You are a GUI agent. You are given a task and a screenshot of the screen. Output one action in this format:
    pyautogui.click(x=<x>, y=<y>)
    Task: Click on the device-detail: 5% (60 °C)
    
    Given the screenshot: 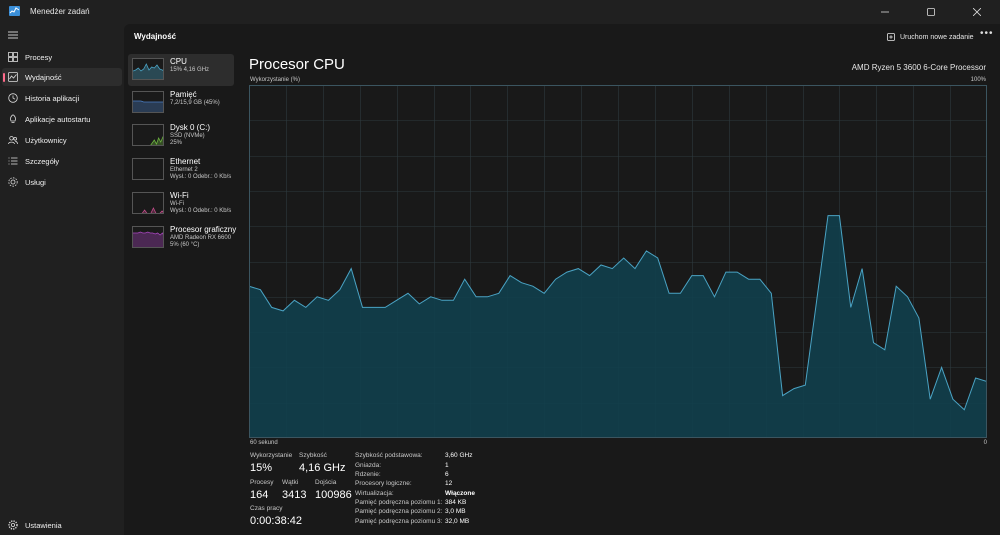 What is the action you would take?
    pyautogui.click(x=185, y=245)
    